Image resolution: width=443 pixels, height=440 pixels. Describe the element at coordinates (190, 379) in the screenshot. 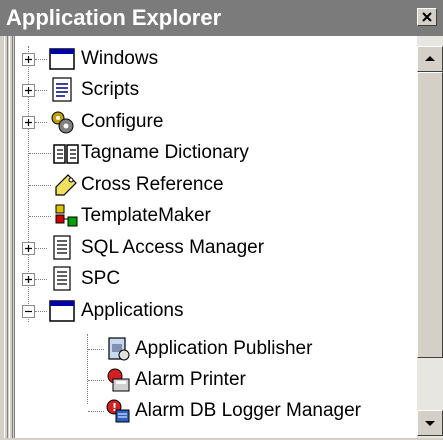

I see `tree-item-label: Alarm Printer` at that location.